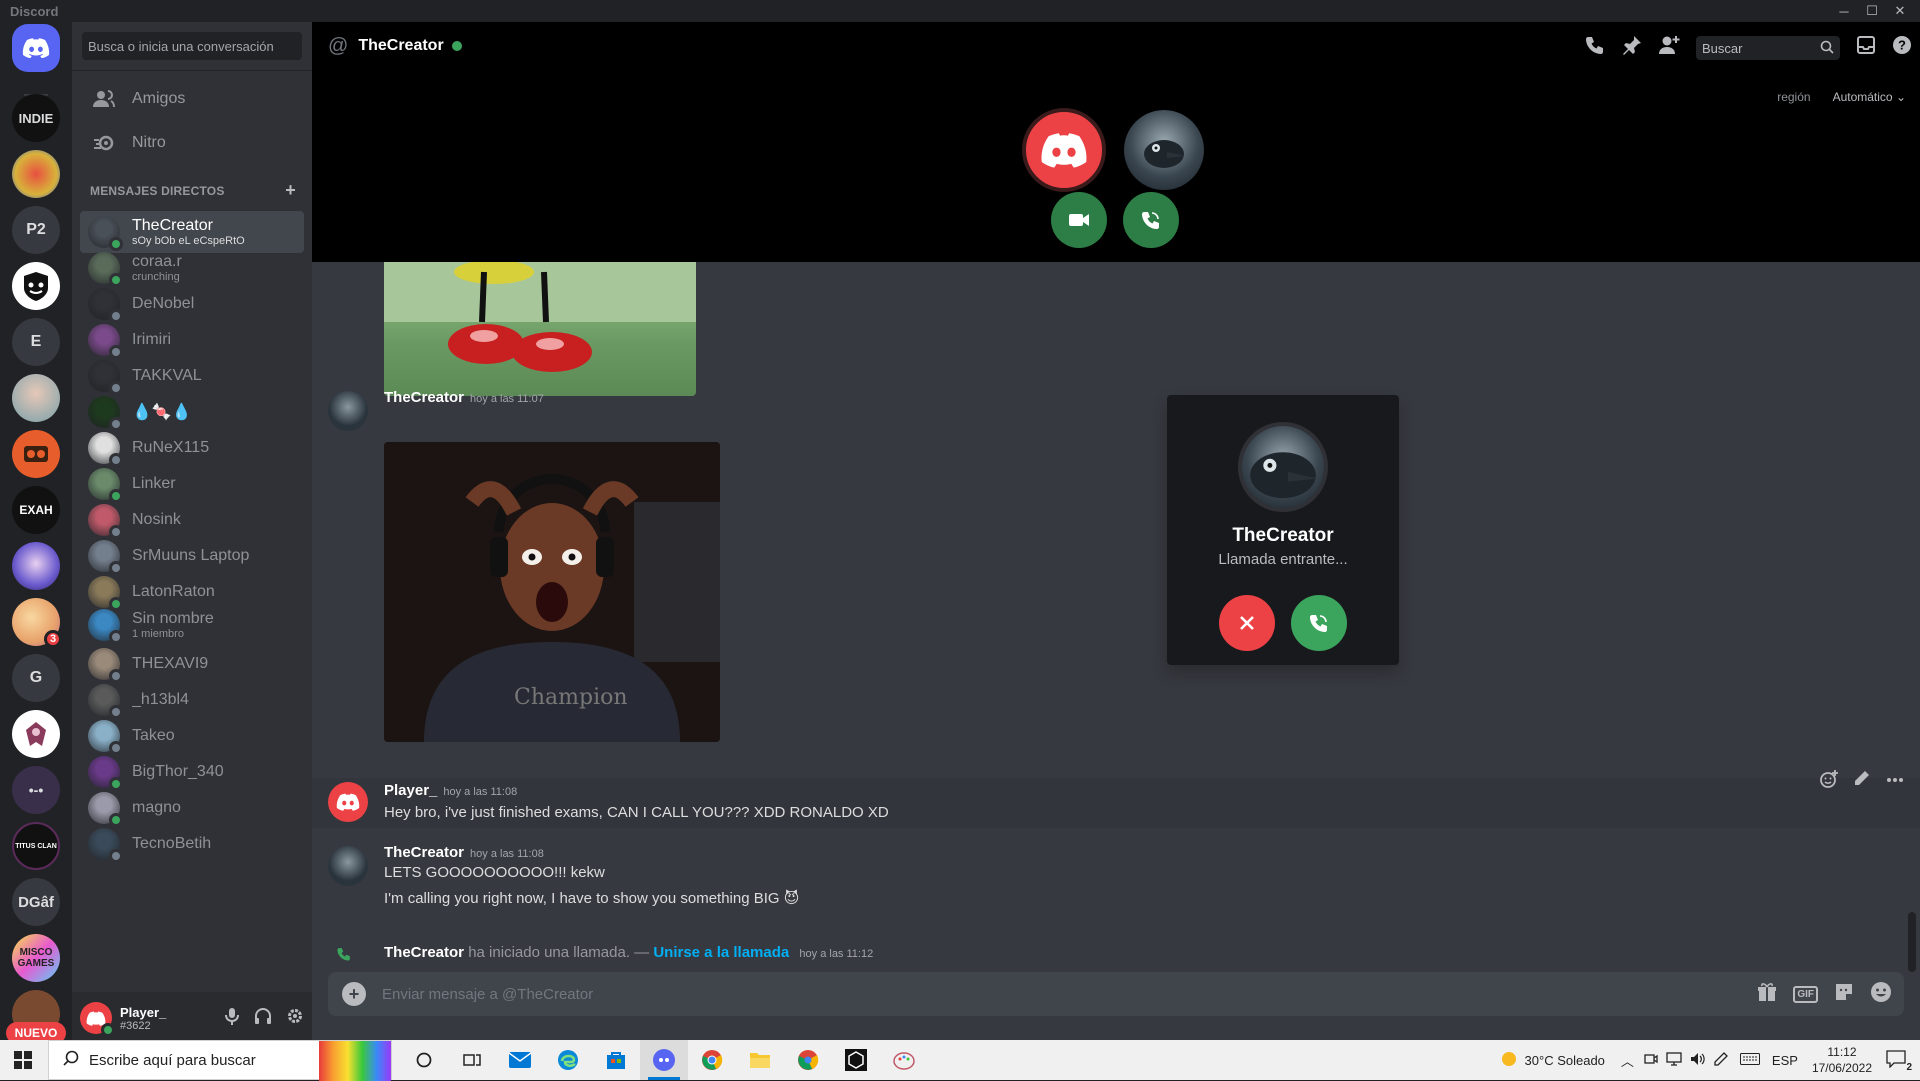 This screenshot has width=1920, height=1081. Describe the element at coordinates (1698, 1060) in the screenshot. I see `volume-icon` at that location.